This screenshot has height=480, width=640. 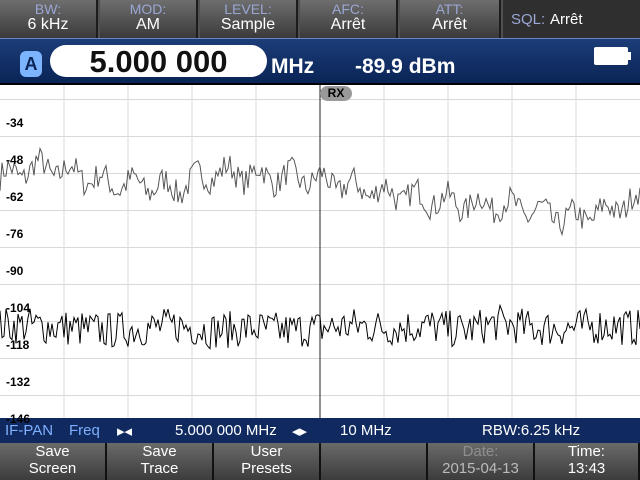 I want to click on frequency-unit: MHz, so click(x=293, y=66).